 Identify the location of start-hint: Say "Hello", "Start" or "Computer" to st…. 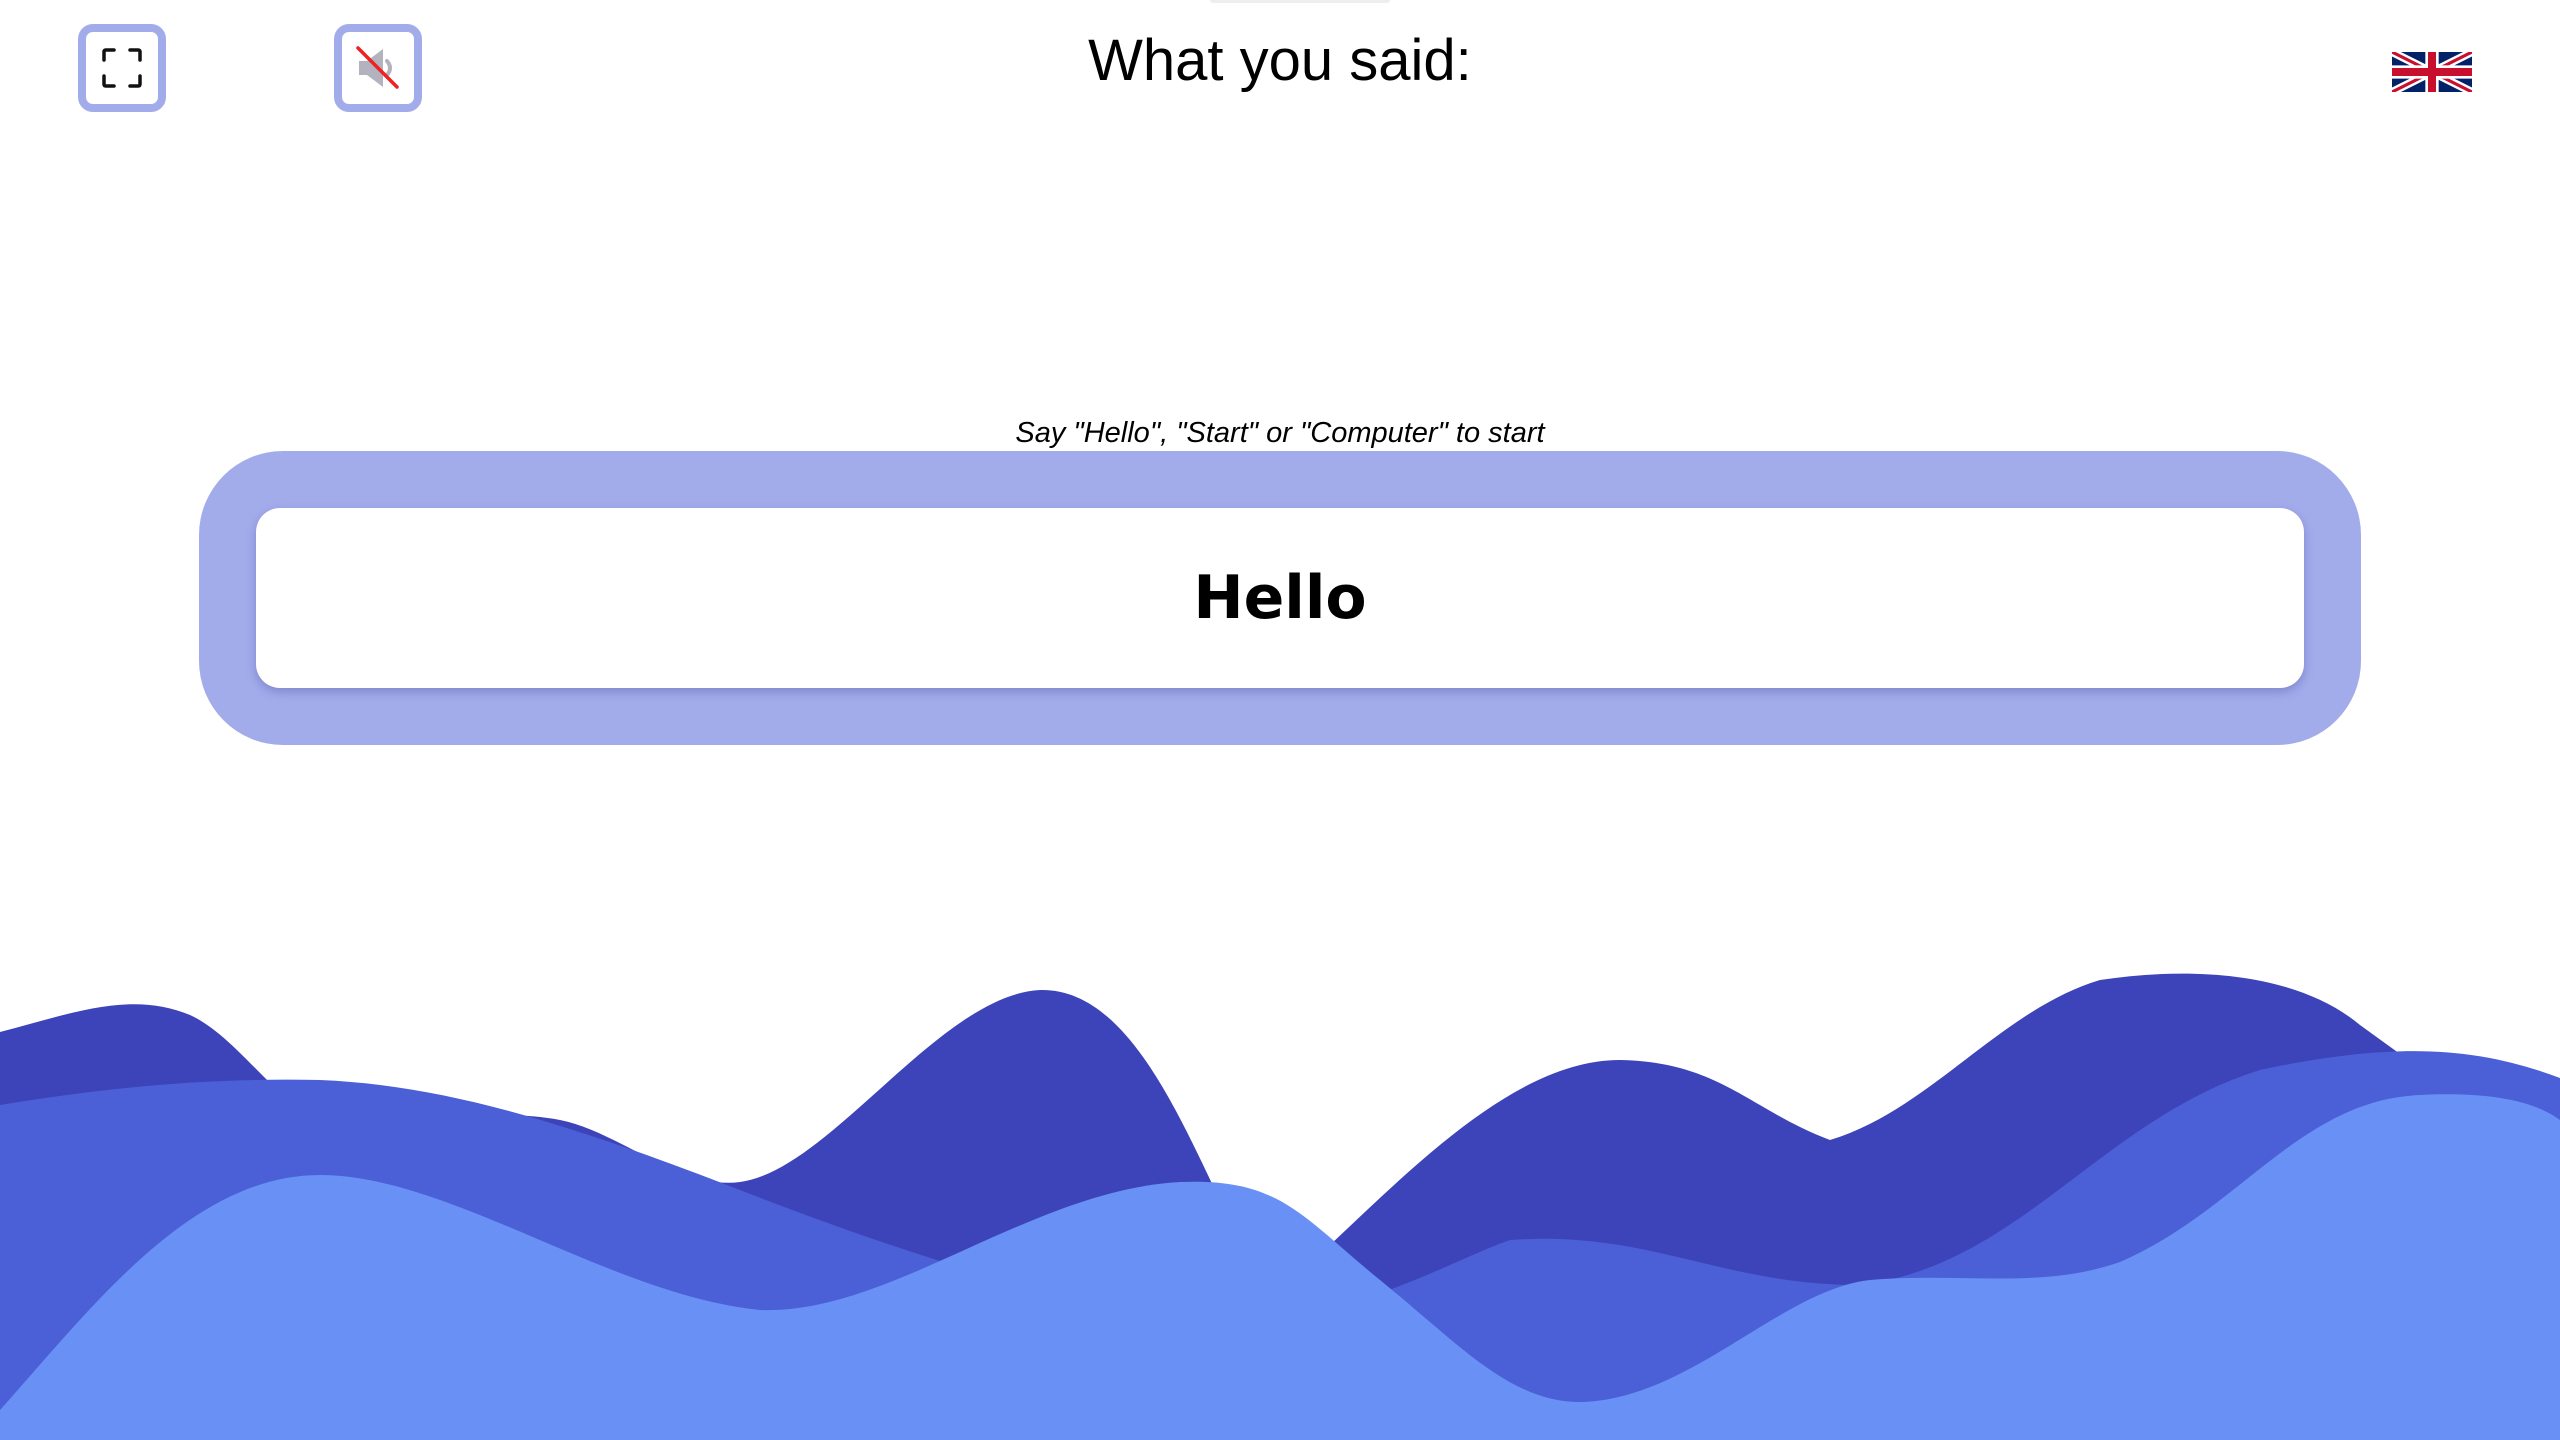
(1280, 433).